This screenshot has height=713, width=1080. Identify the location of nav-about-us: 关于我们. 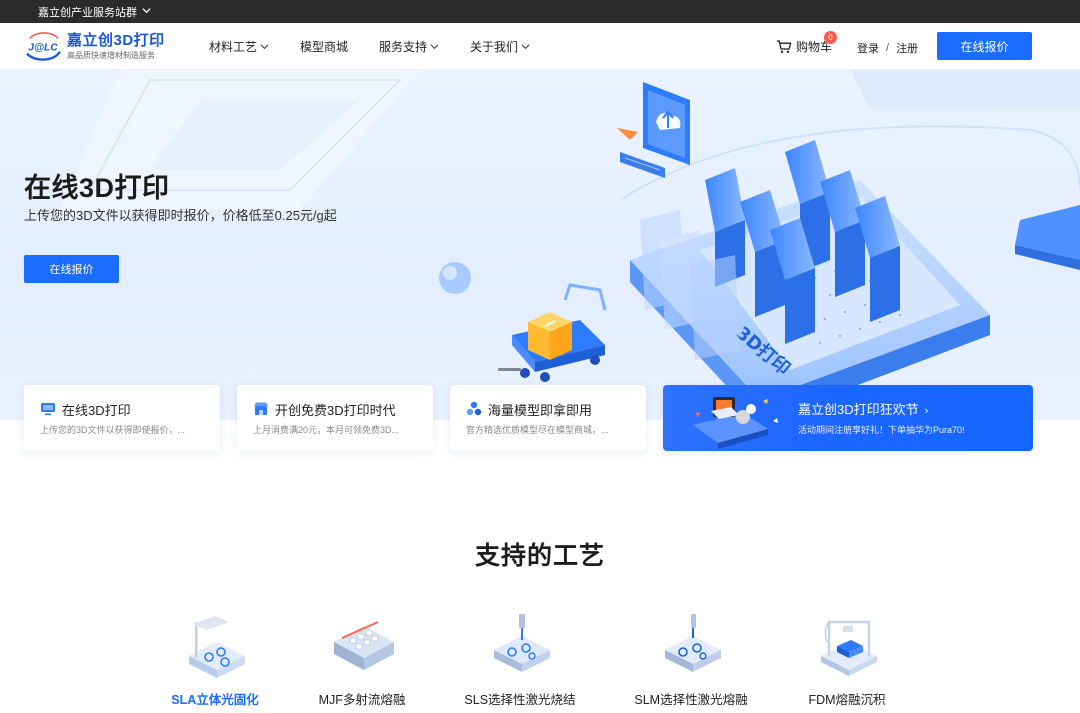
(500, 46).